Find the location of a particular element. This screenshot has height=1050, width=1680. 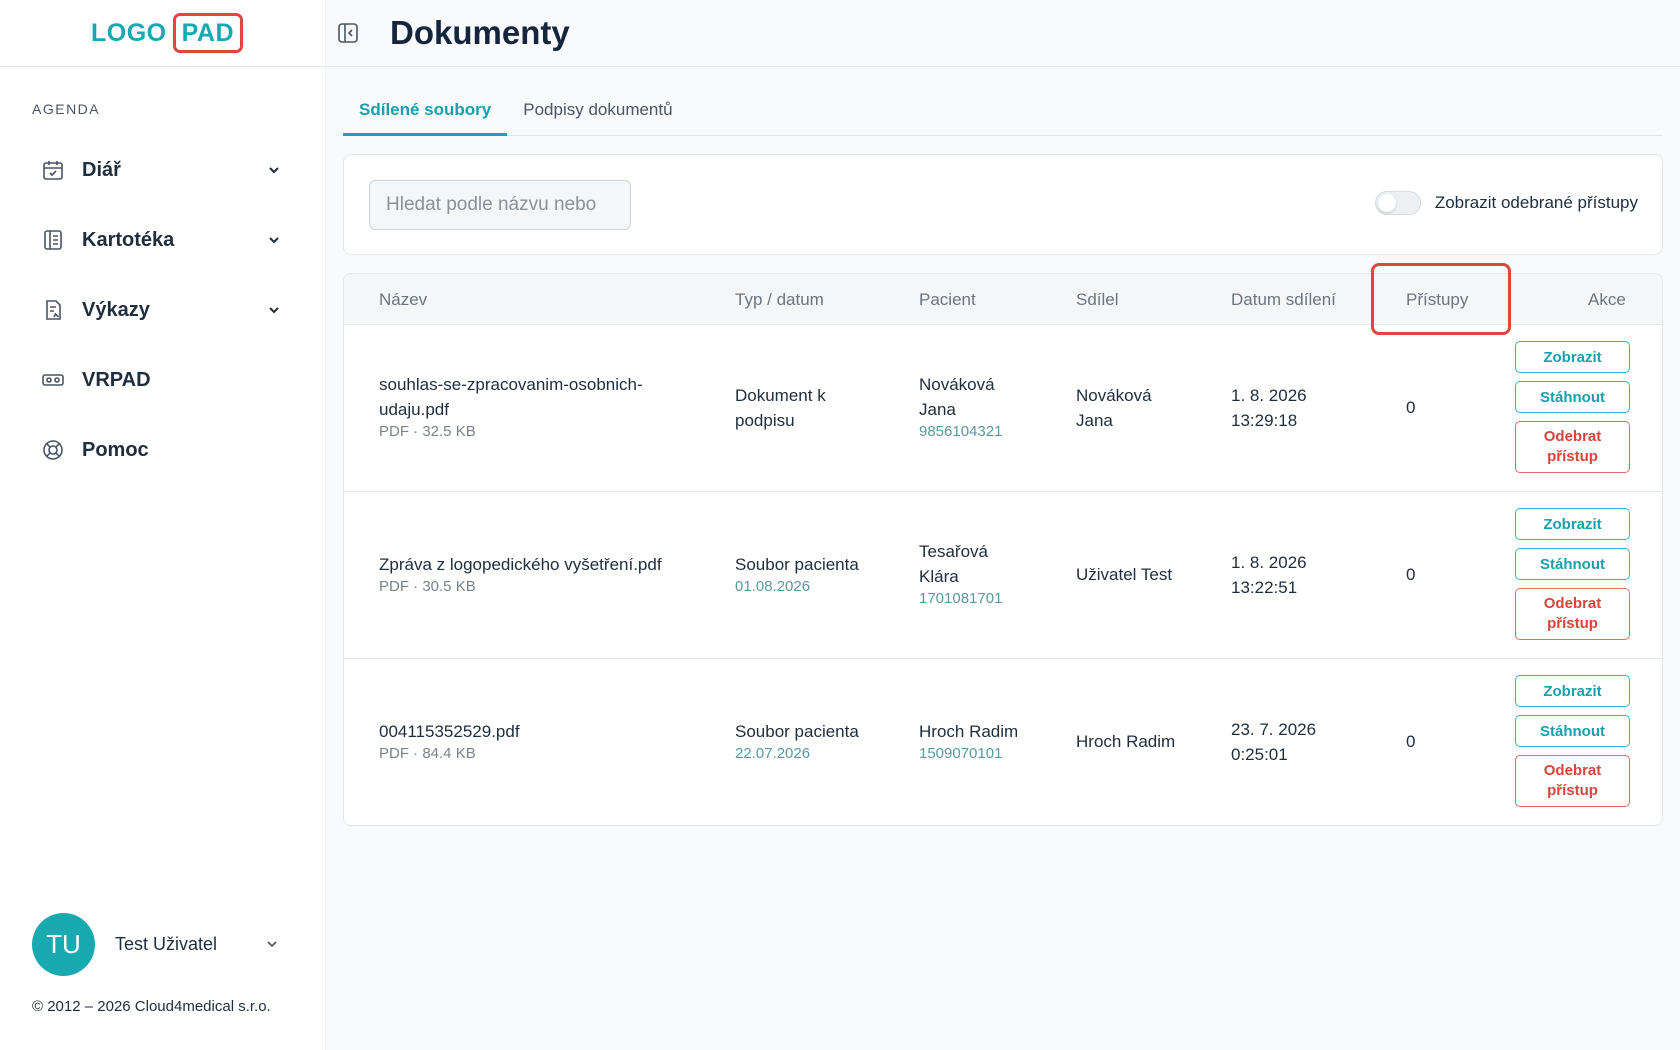

sidebar-item-label: Výkazy is located at coordinates (116, 309).